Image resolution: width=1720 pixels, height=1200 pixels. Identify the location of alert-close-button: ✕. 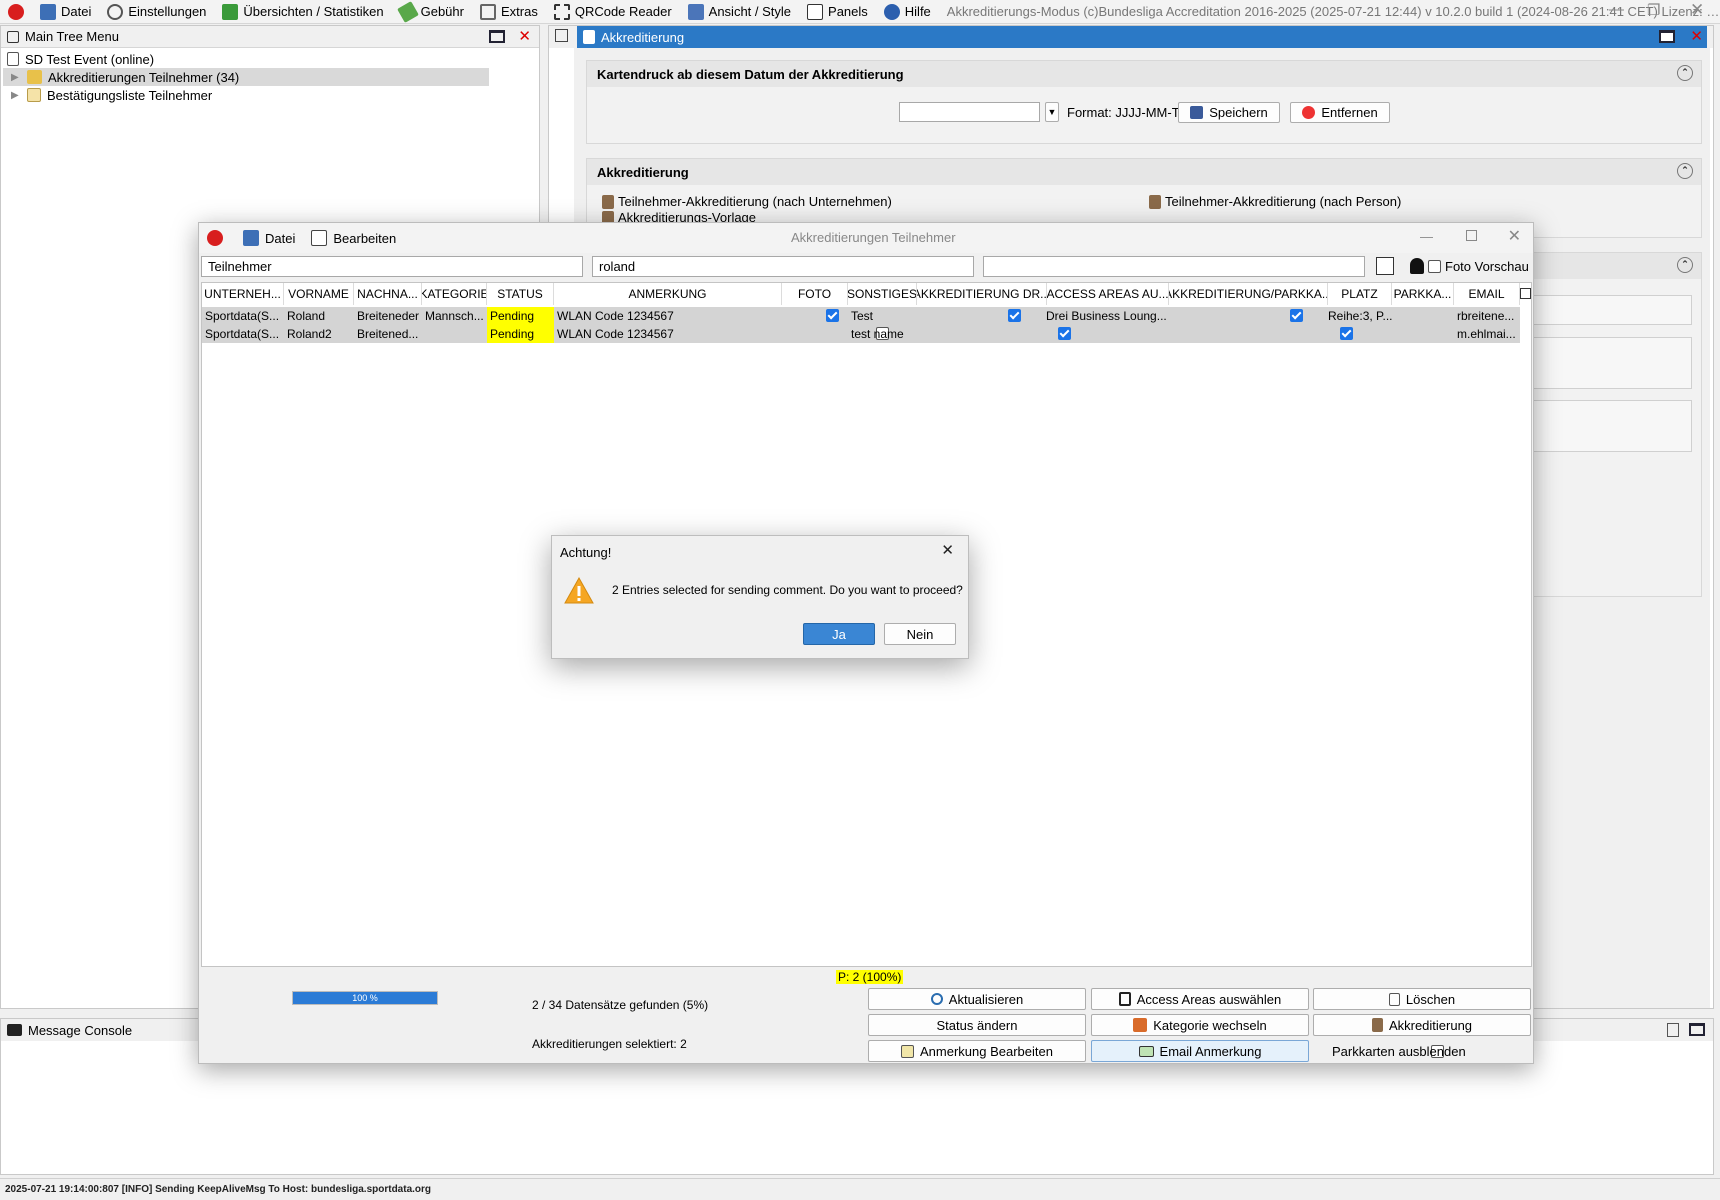
(947, 550).